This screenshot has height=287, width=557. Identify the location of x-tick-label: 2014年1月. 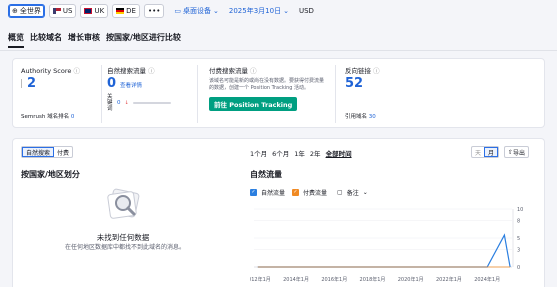
(296, 279).